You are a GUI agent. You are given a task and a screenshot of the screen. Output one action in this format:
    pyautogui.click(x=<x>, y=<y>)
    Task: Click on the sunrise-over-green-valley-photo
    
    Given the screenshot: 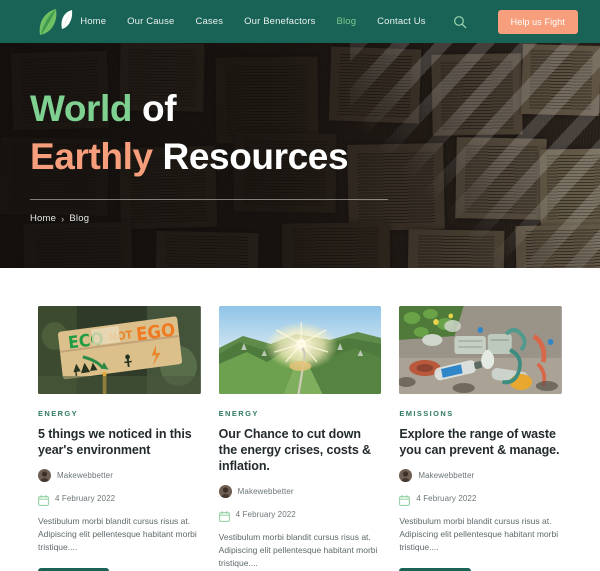 What is the action you would take?
    pyautogui.click(x=300, y=350)
    